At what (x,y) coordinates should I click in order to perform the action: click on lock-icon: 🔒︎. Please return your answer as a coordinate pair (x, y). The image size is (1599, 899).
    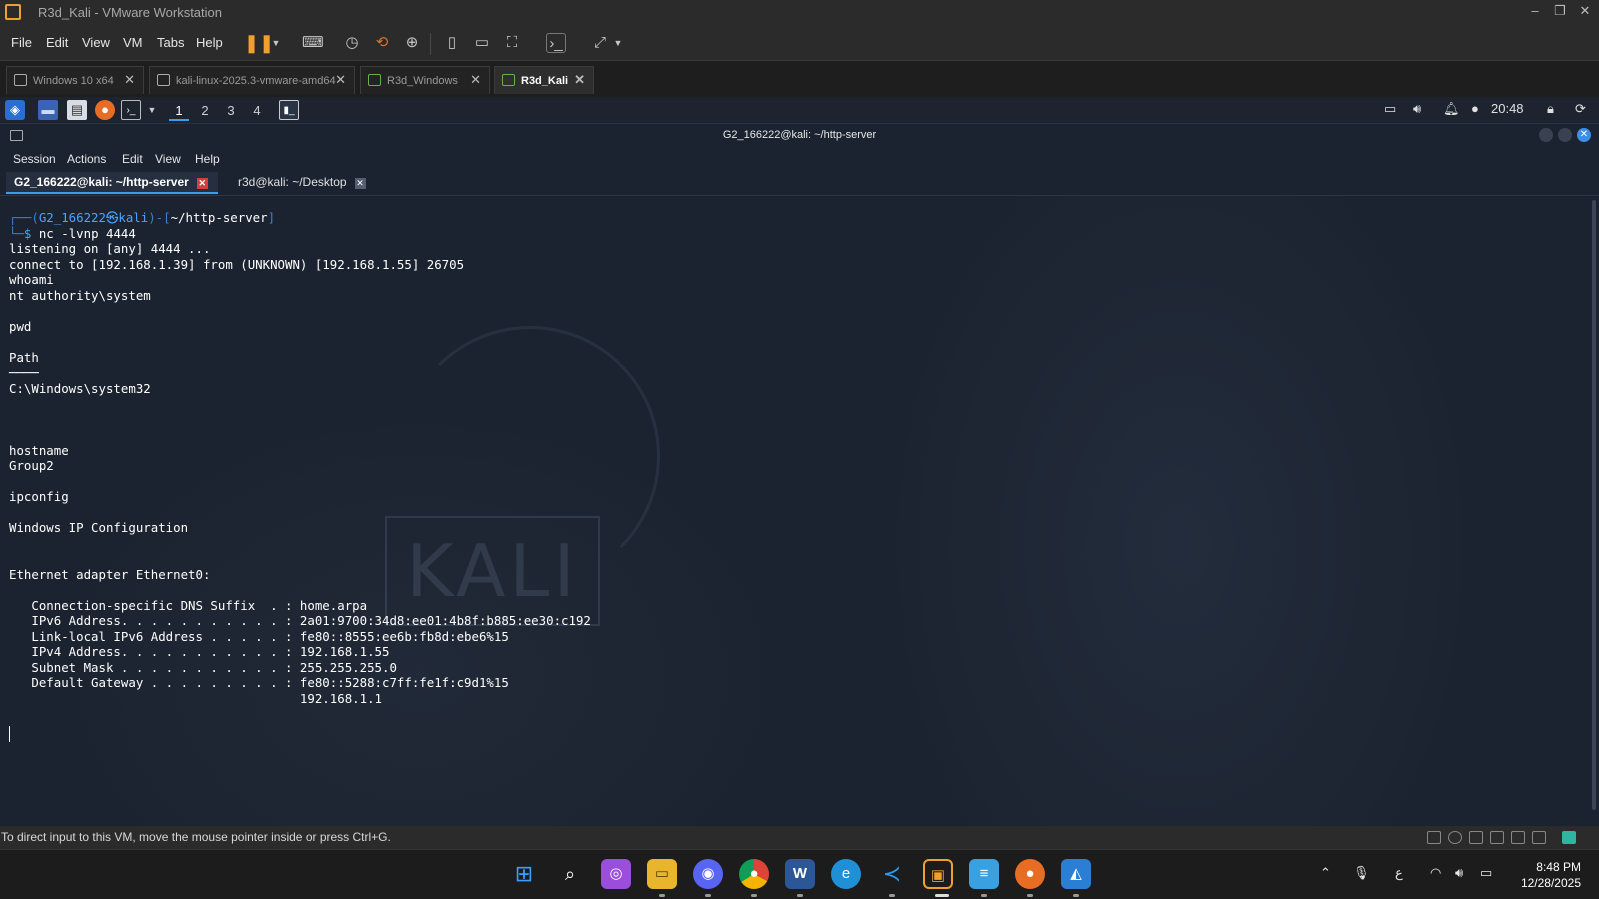
    Looking at the image, I should click on (1550, 109).